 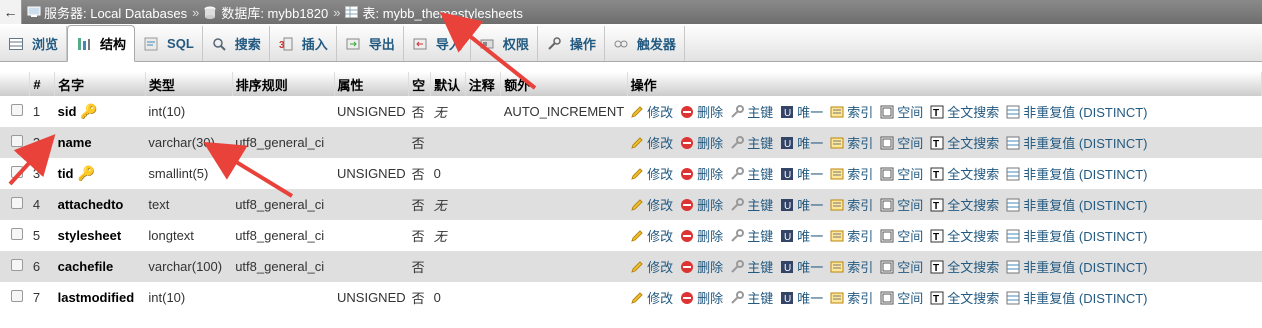 I want to click on header-num: #, so click(x=42, y=84).